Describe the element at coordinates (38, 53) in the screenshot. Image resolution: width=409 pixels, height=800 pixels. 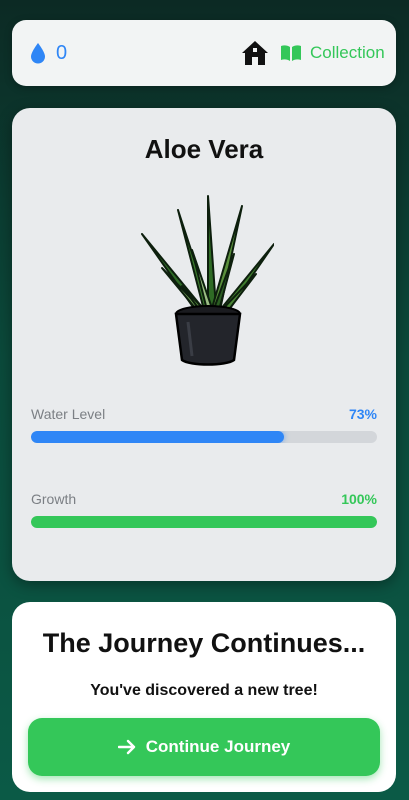
I see `water-drop-icon` at that location.